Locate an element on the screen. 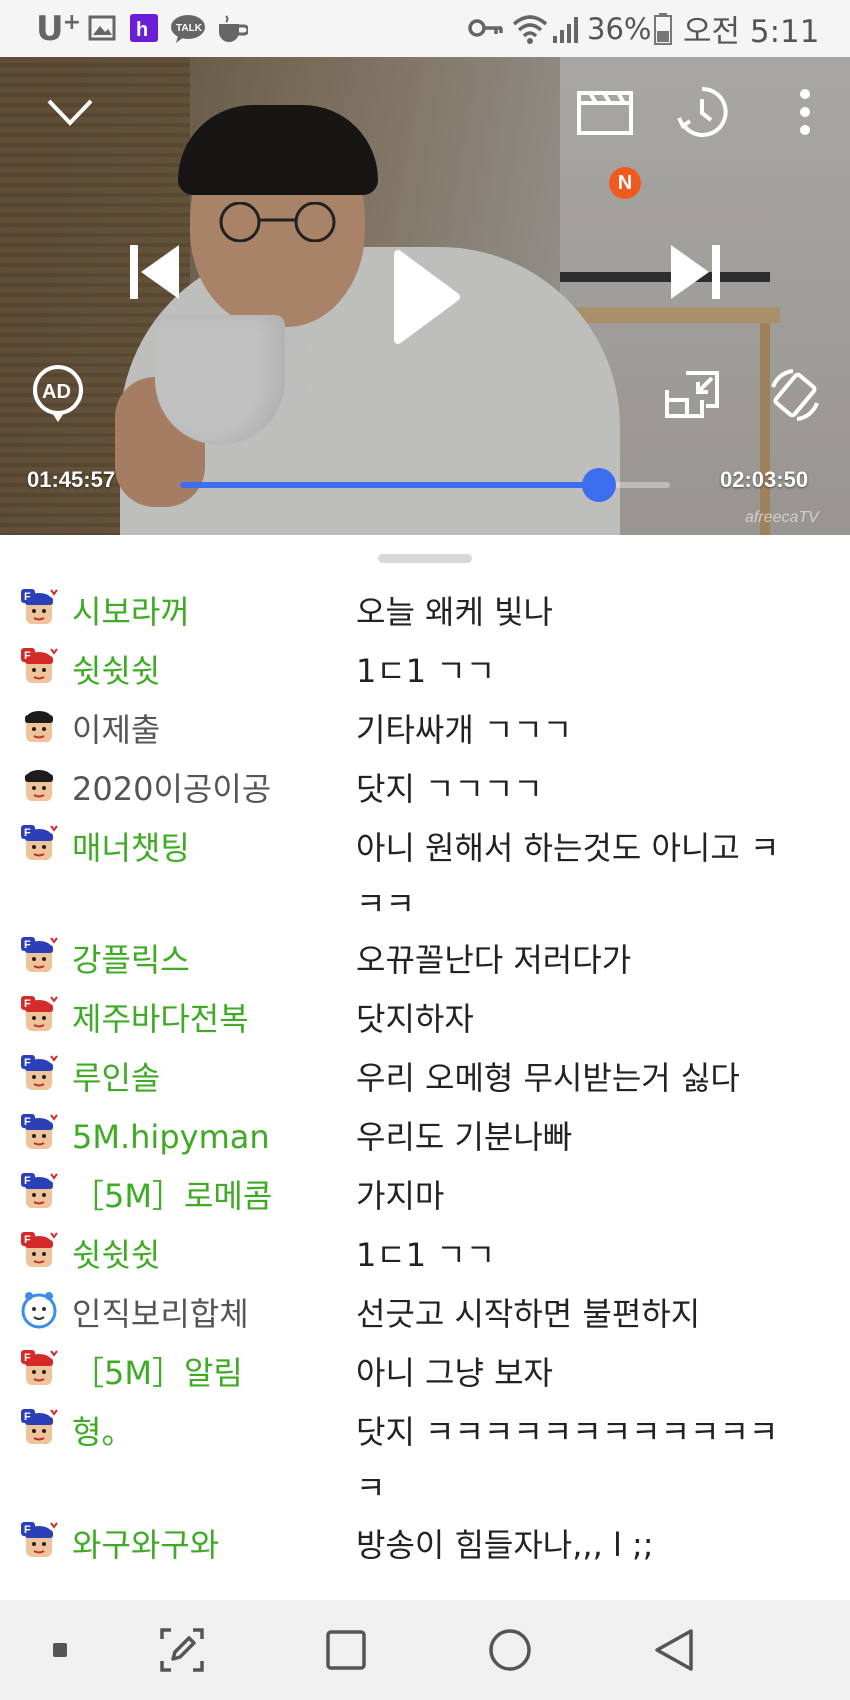  chat-text: 아니 원해서 하는것도 아니고 ㅋㅋㅋ is located at coordinates (568, 876).